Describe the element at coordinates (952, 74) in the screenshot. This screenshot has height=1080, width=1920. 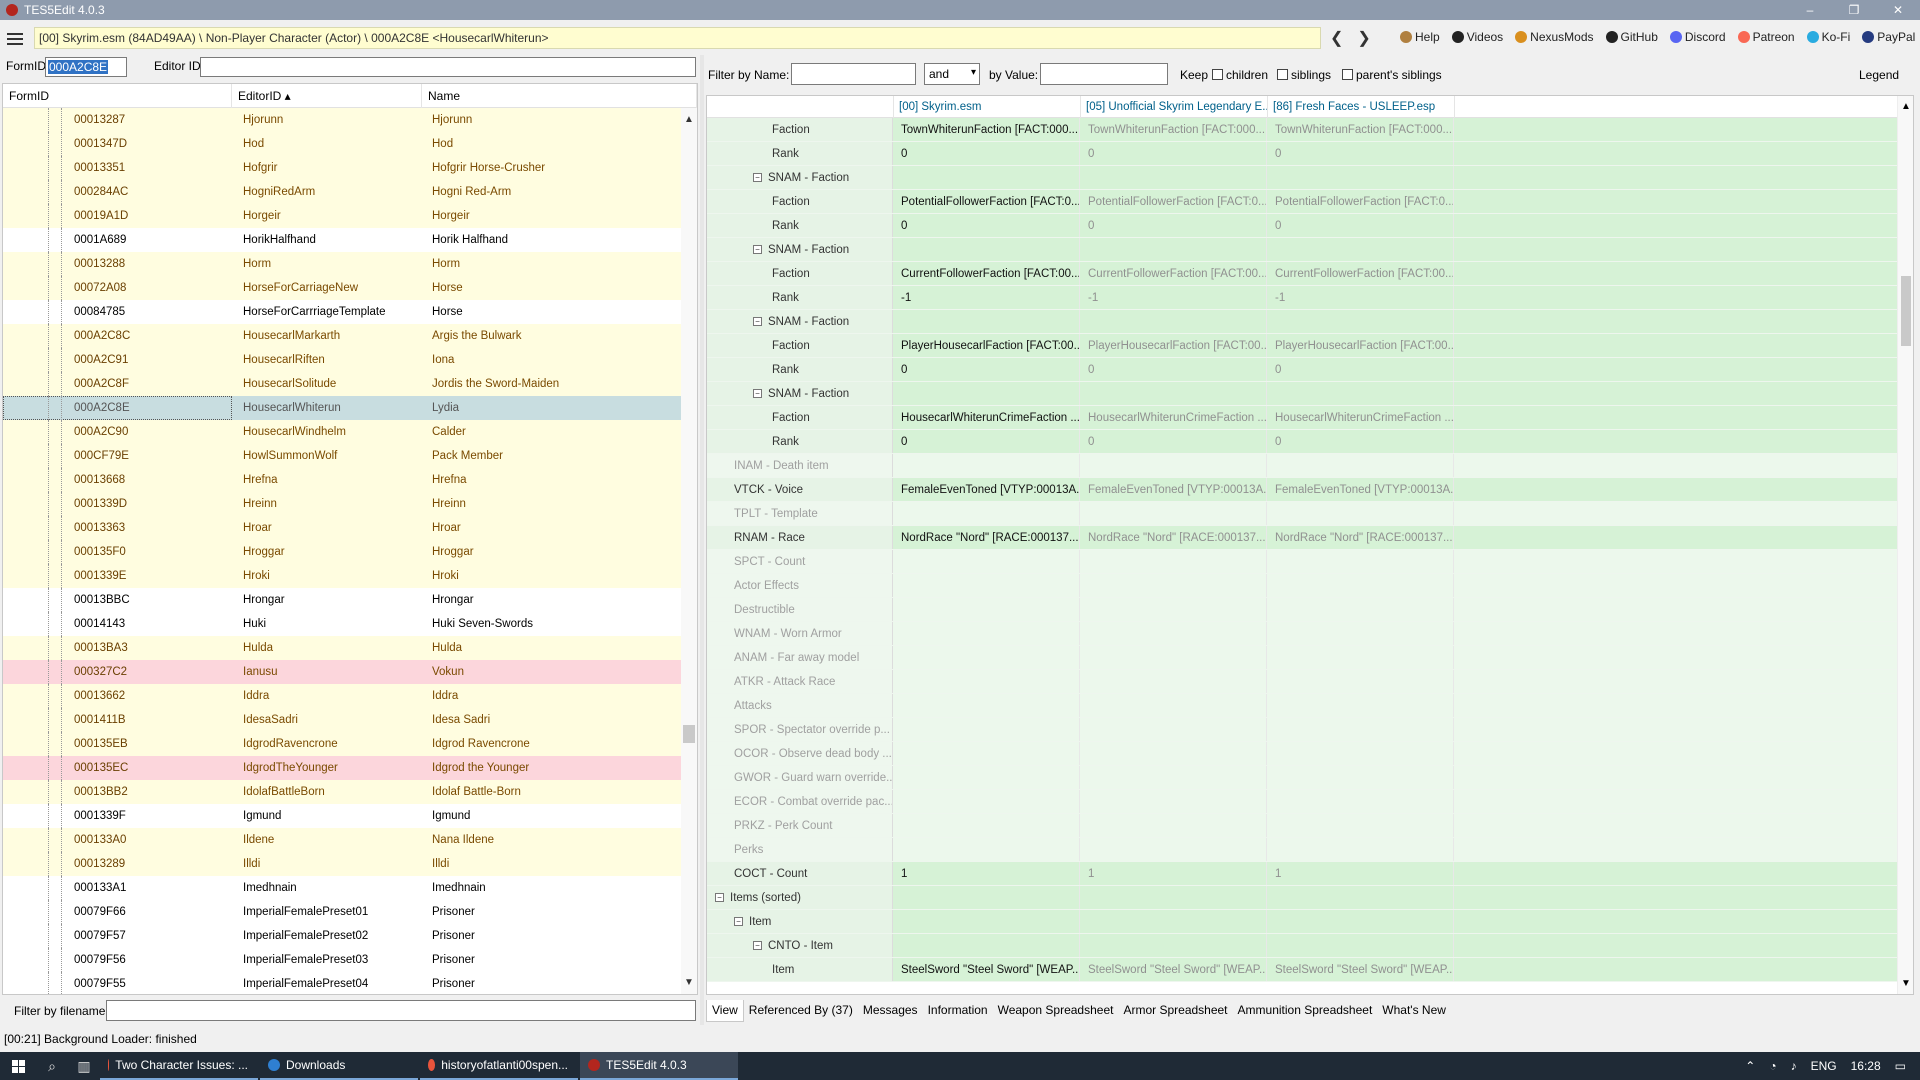
I see `filter-operator-select: and` at that location.